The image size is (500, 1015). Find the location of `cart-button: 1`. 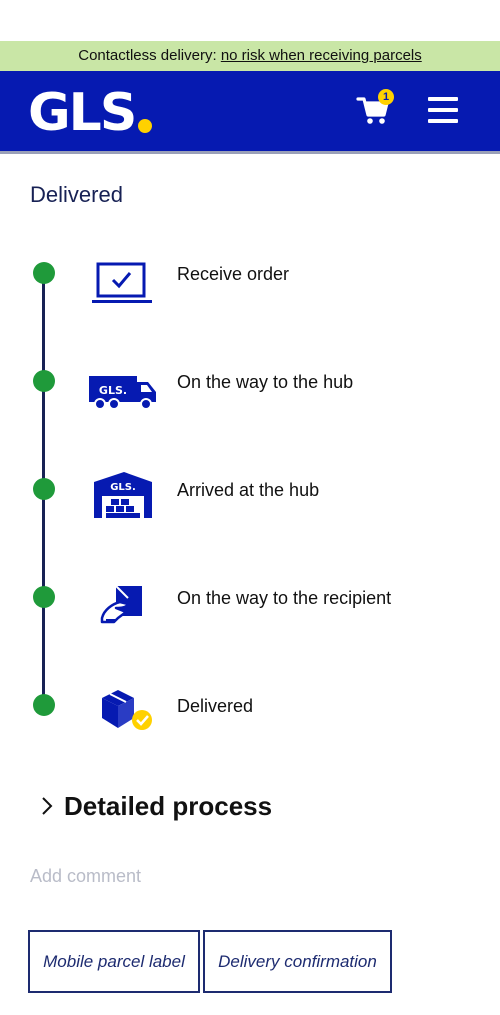

cart-button: 1 is located at coordinates (375, 108).